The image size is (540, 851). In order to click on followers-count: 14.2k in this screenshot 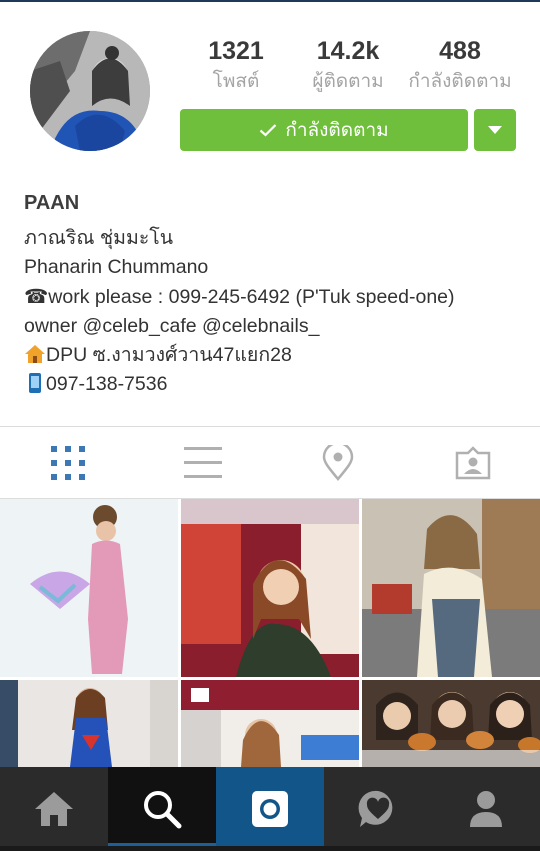, I will do `click(348, 51)`.